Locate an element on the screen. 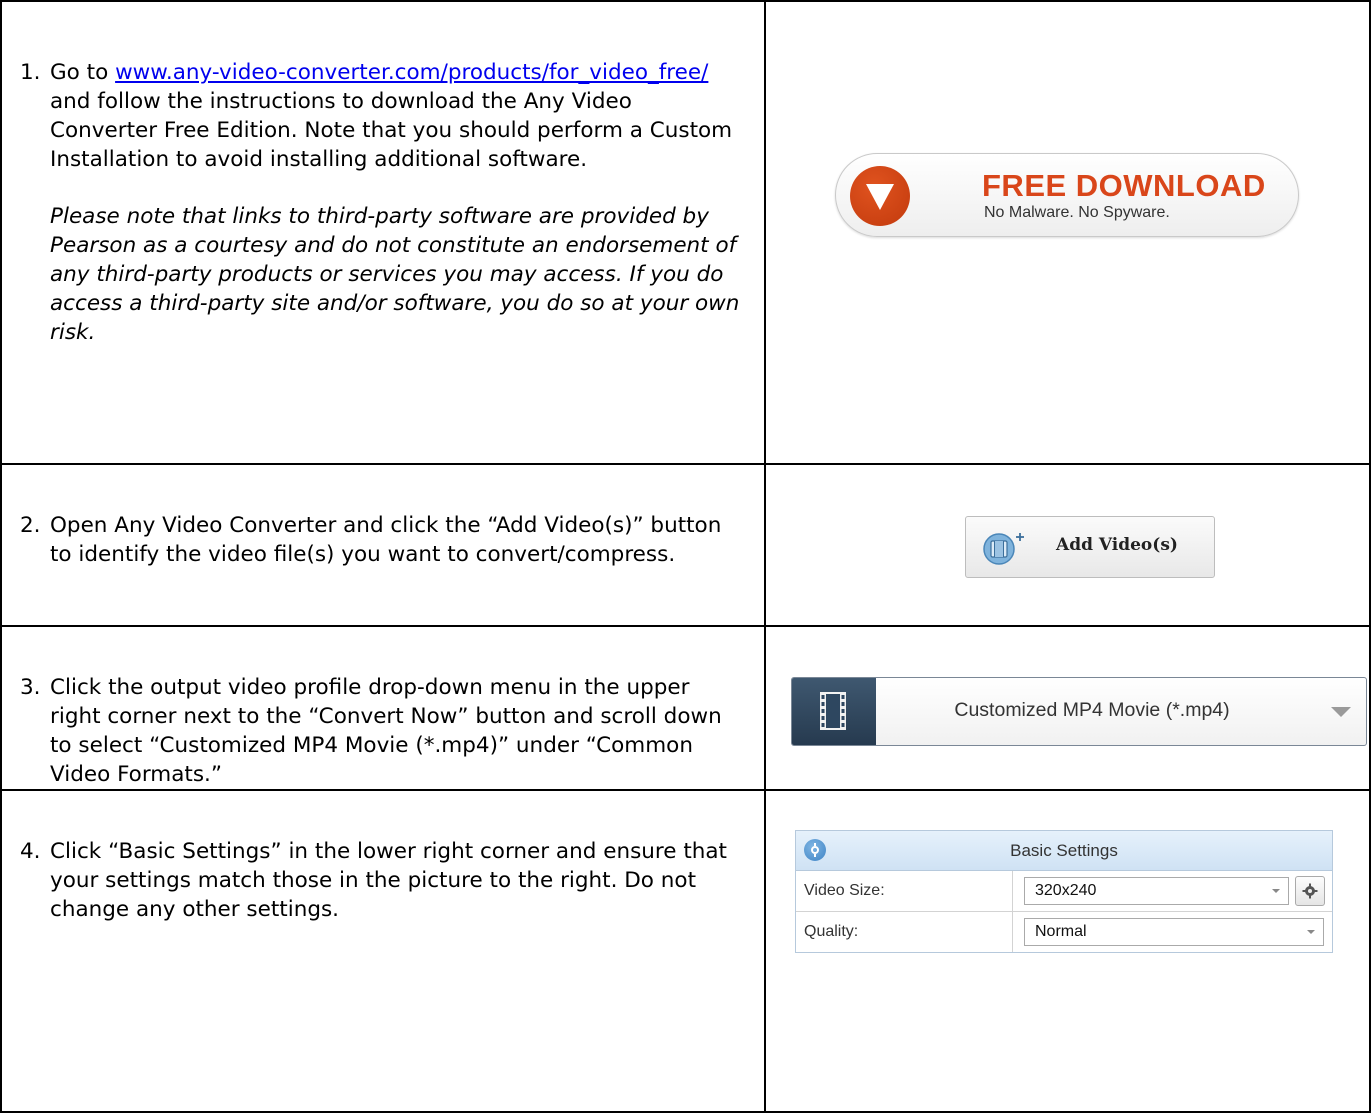 The width and height of the screenshot is (1371, 1113). film-icon is located at coordinates (834, 711).